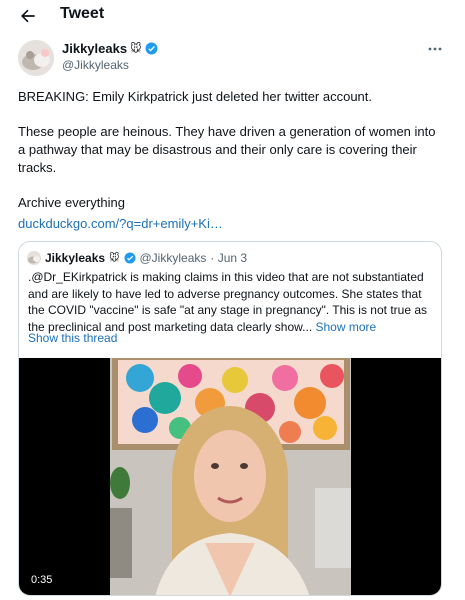  What do you see at coordinates (435, 49) in the screenshot?
I see `more-options-icon` at bounding box center [435, 49].